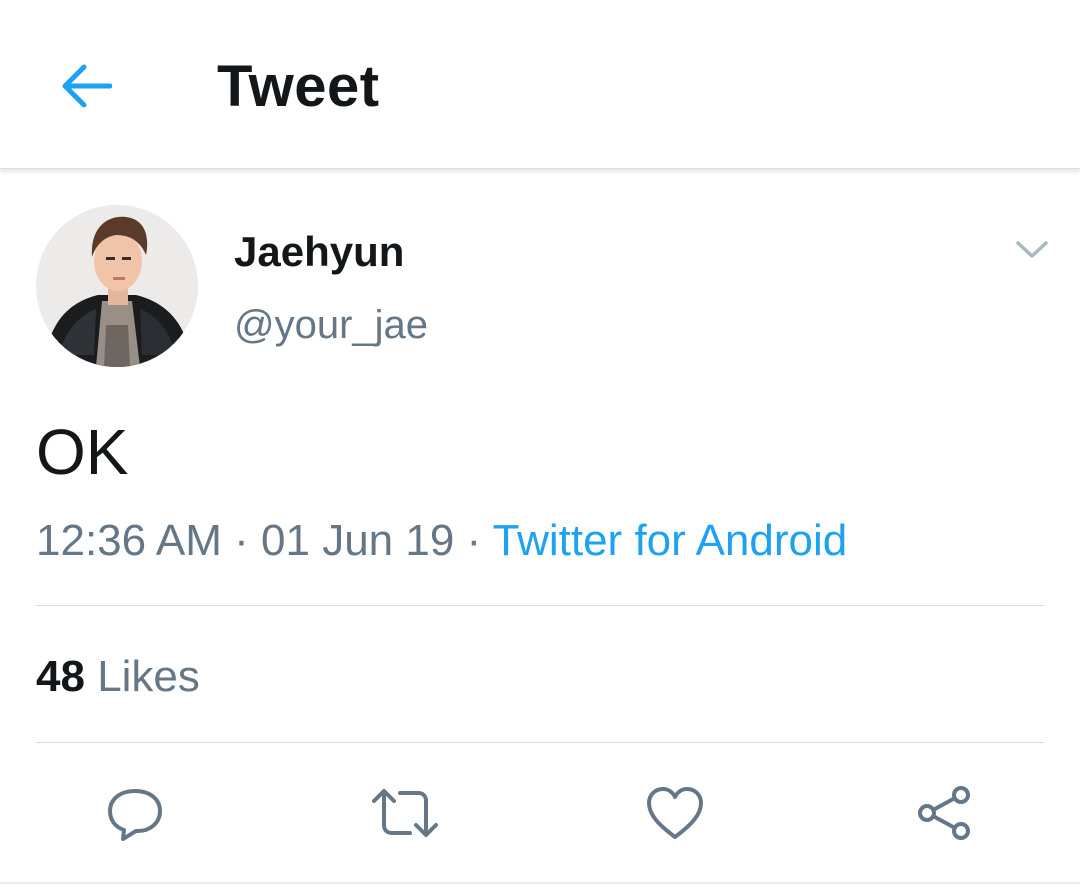 Image resolution: width=1080 pixels, height=890 pixels. What do you see at coordinates (60, 676) in the screenshot?
I see `likes-count: 48` at bounding box center [60, 676].